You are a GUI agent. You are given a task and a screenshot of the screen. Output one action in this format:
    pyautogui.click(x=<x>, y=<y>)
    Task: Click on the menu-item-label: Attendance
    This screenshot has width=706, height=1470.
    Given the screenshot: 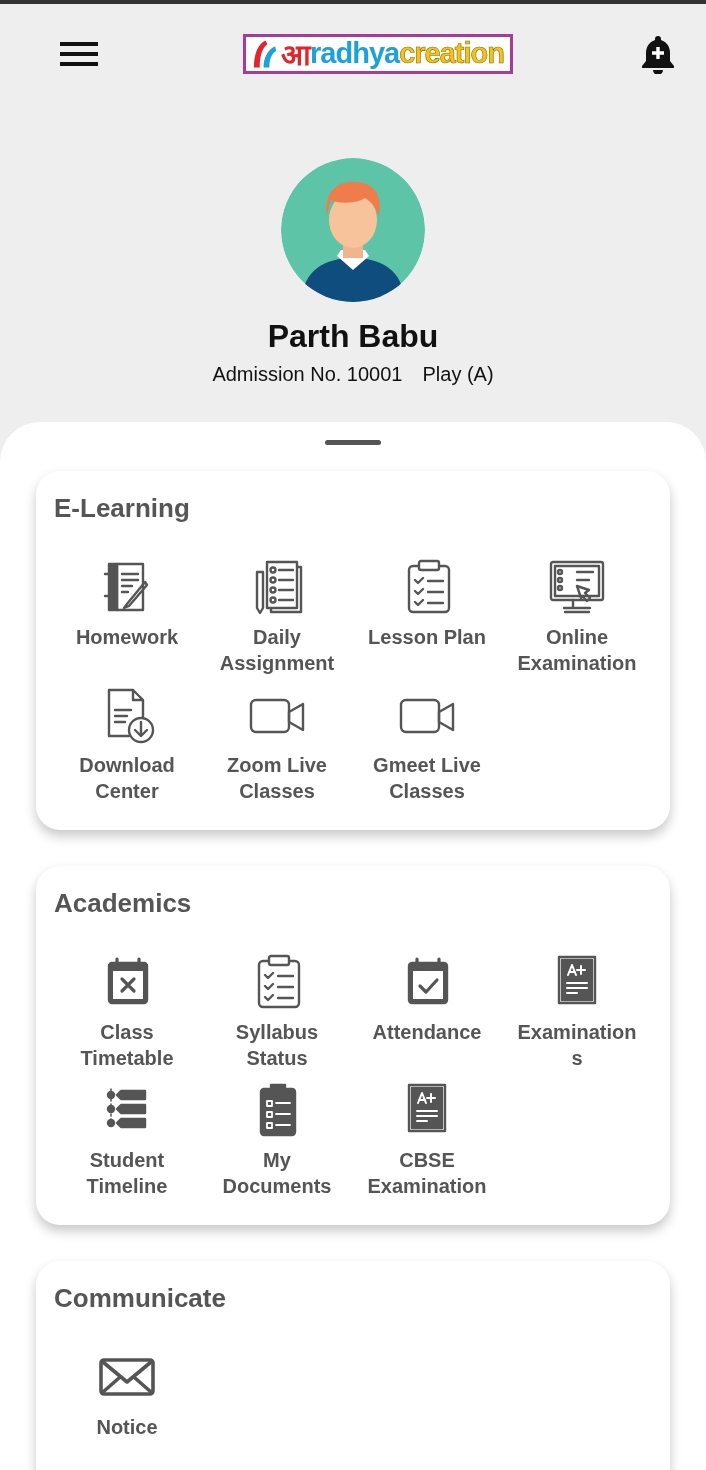 What is the action you would take?
    pyautogui.click(x=427, y=1032)
    